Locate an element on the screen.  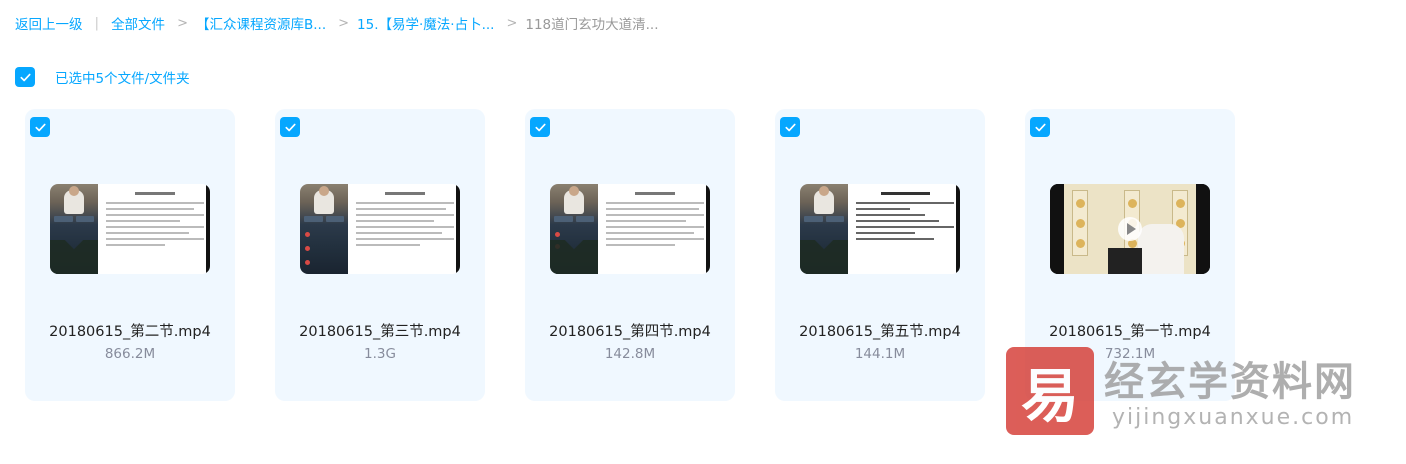
file-card: 20180615_第三节.mp4 1.3G is located at coordinates (380, 255).